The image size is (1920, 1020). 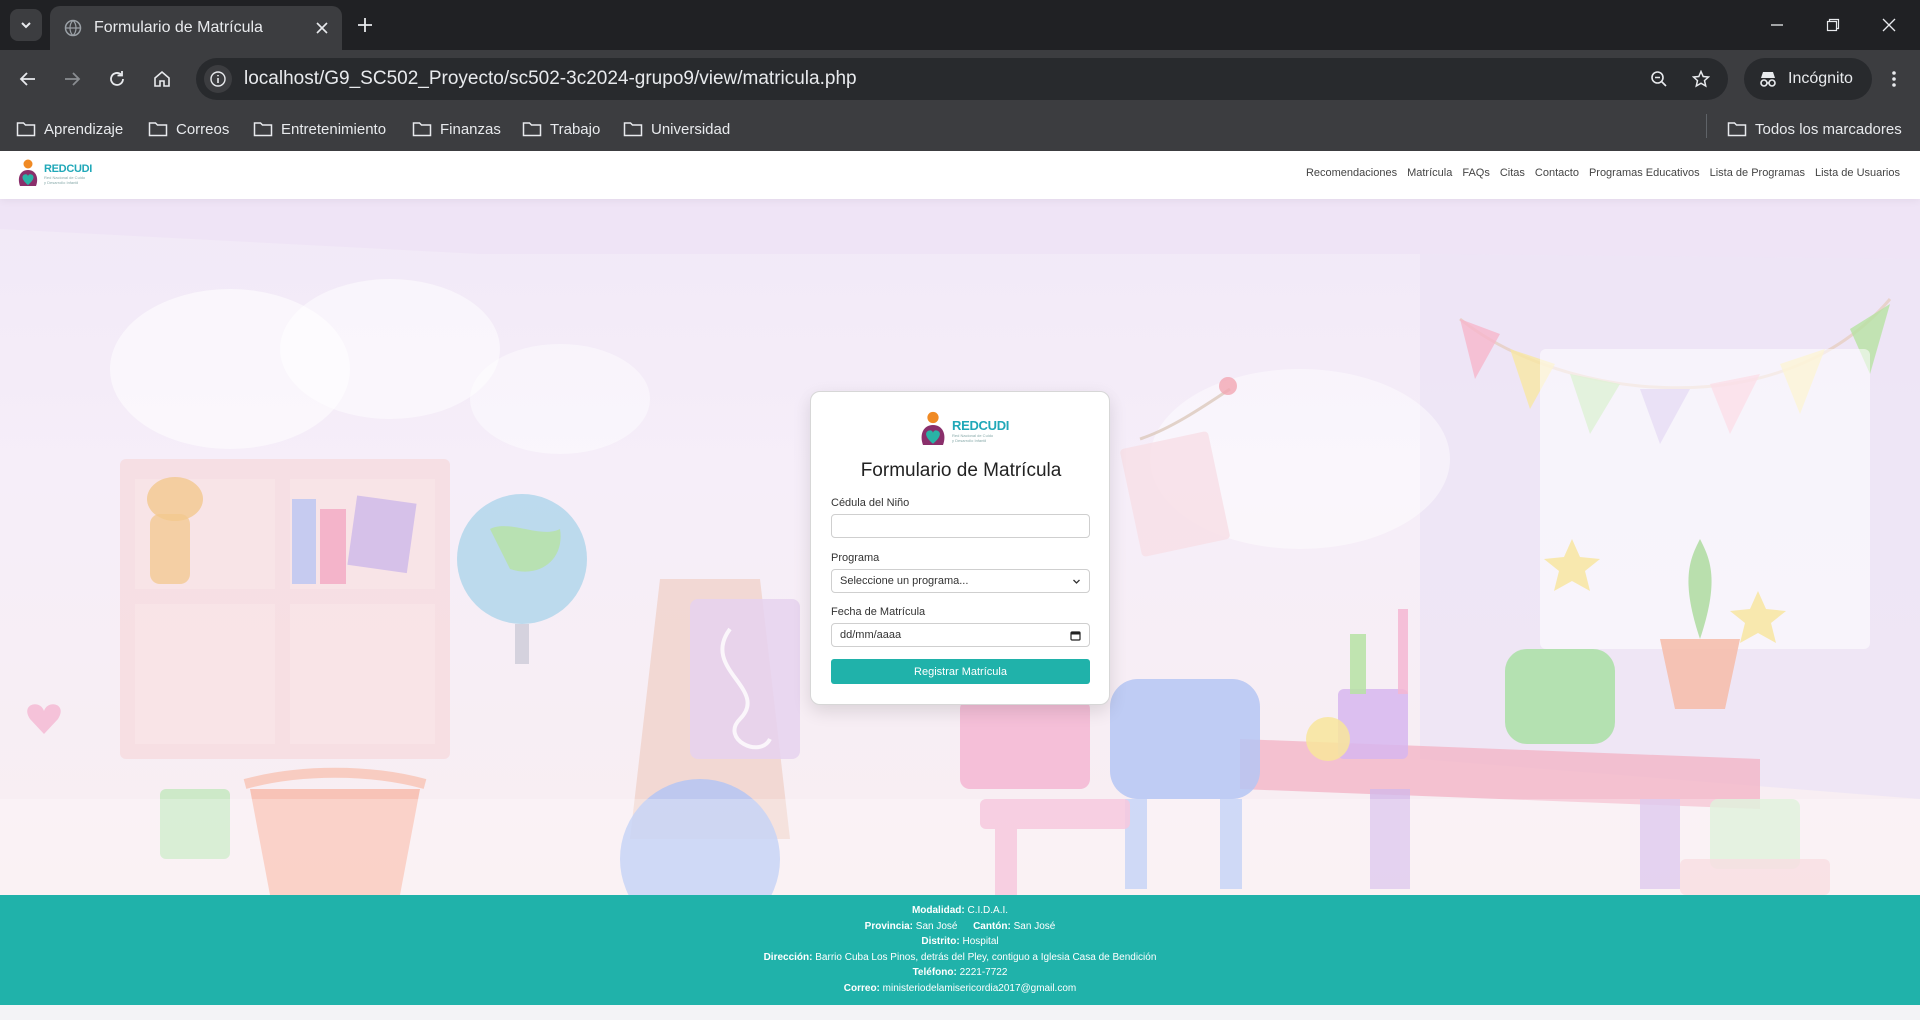 I want to click on minimize-icon, so click(x=1777, y=25).